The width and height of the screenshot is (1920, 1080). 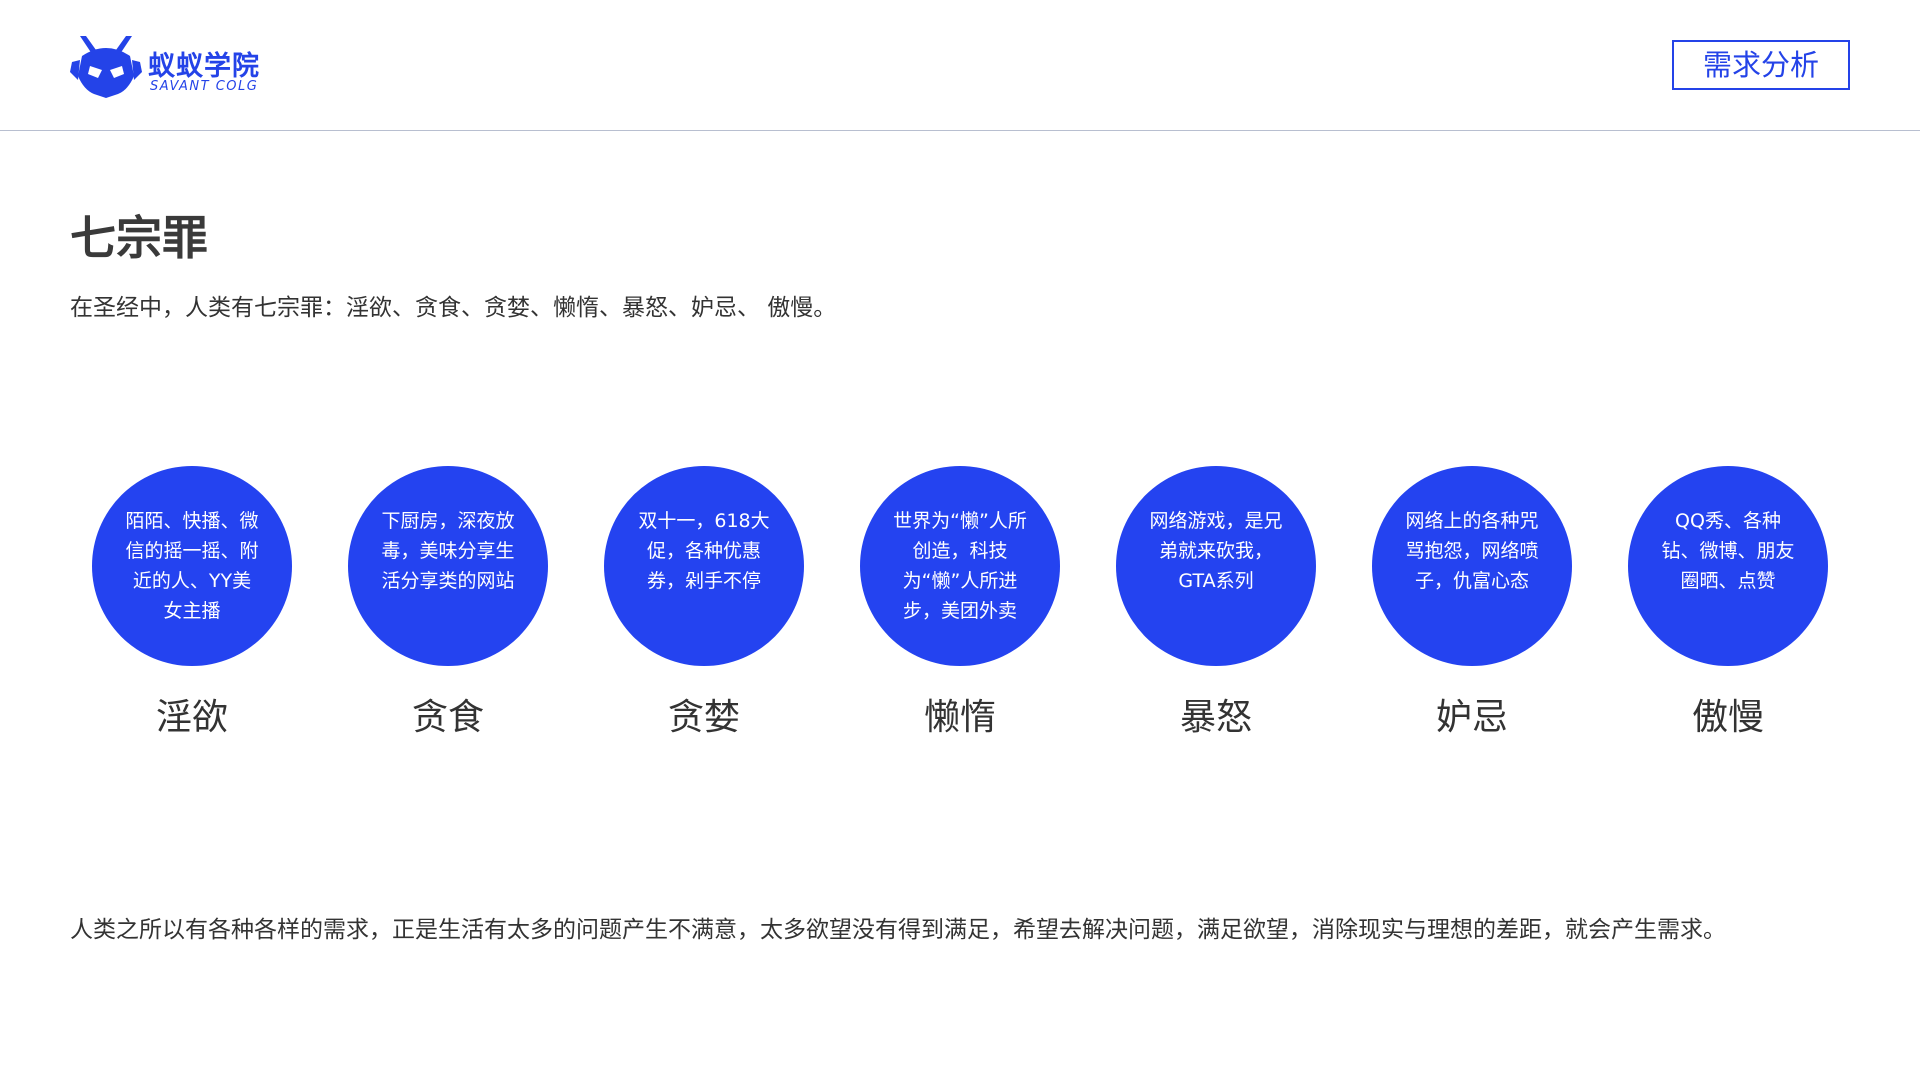 I want to click on sin-circle: 网络上的各种咒骂抱怨，网络喷子，仇富心态, so click(x=1472, y=566).